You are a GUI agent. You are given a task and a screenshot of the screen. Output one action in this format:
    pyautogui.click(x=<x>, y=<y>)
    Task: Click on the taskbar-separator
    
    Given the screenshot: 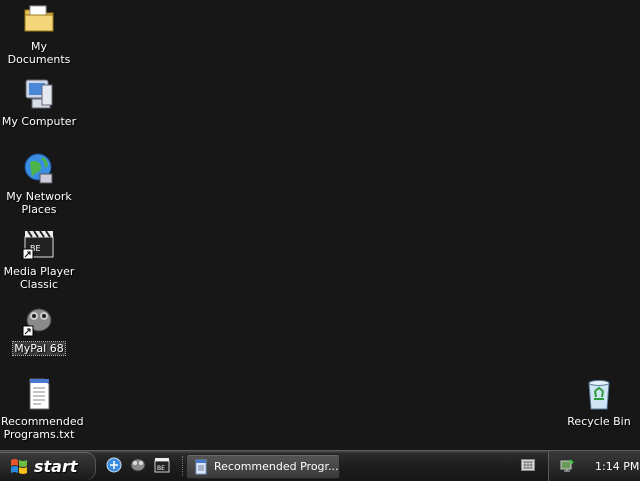 What is the action you would take?
    pyautogui.click(x=183, y=466)
    